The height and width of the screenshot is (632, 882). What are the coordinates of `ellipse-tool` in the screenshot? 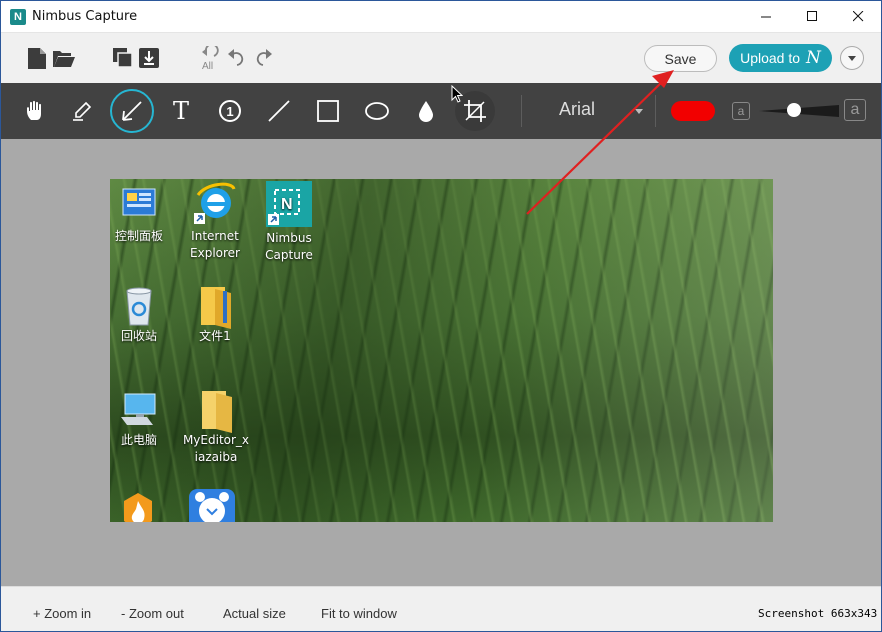 It's located at (377, 111).